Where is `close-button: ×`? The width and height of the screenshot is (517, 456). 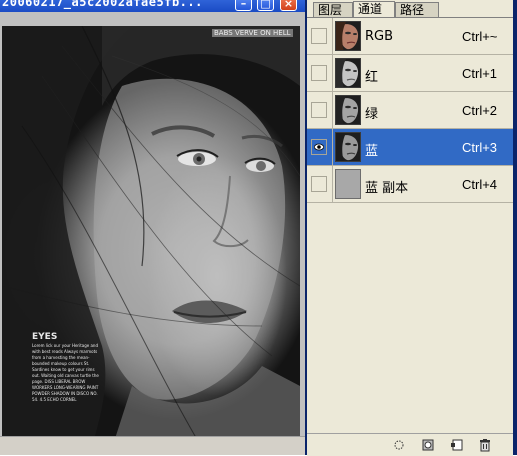
close-button: × is located at coordinates (288, 5).